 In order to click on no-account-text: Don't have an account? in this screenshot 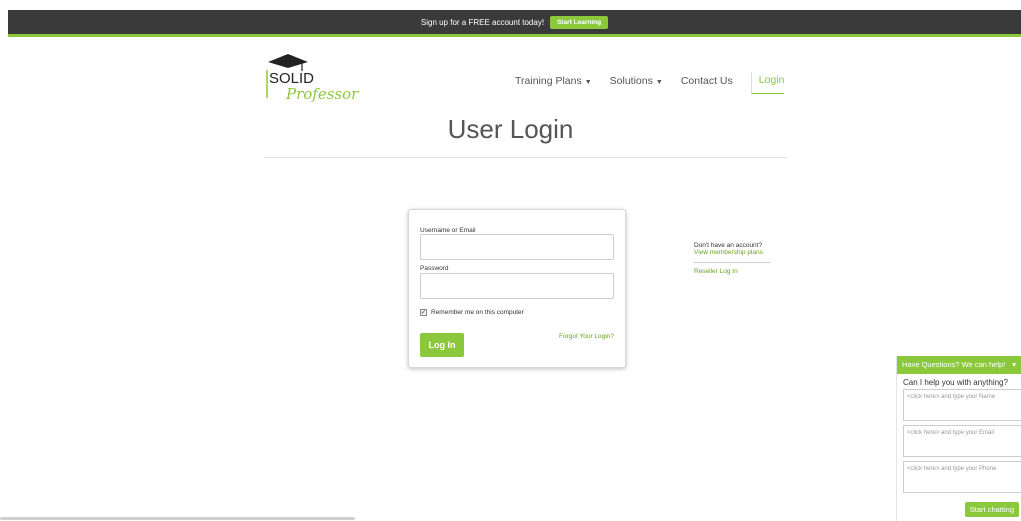, I will do `click(728, 245)`.